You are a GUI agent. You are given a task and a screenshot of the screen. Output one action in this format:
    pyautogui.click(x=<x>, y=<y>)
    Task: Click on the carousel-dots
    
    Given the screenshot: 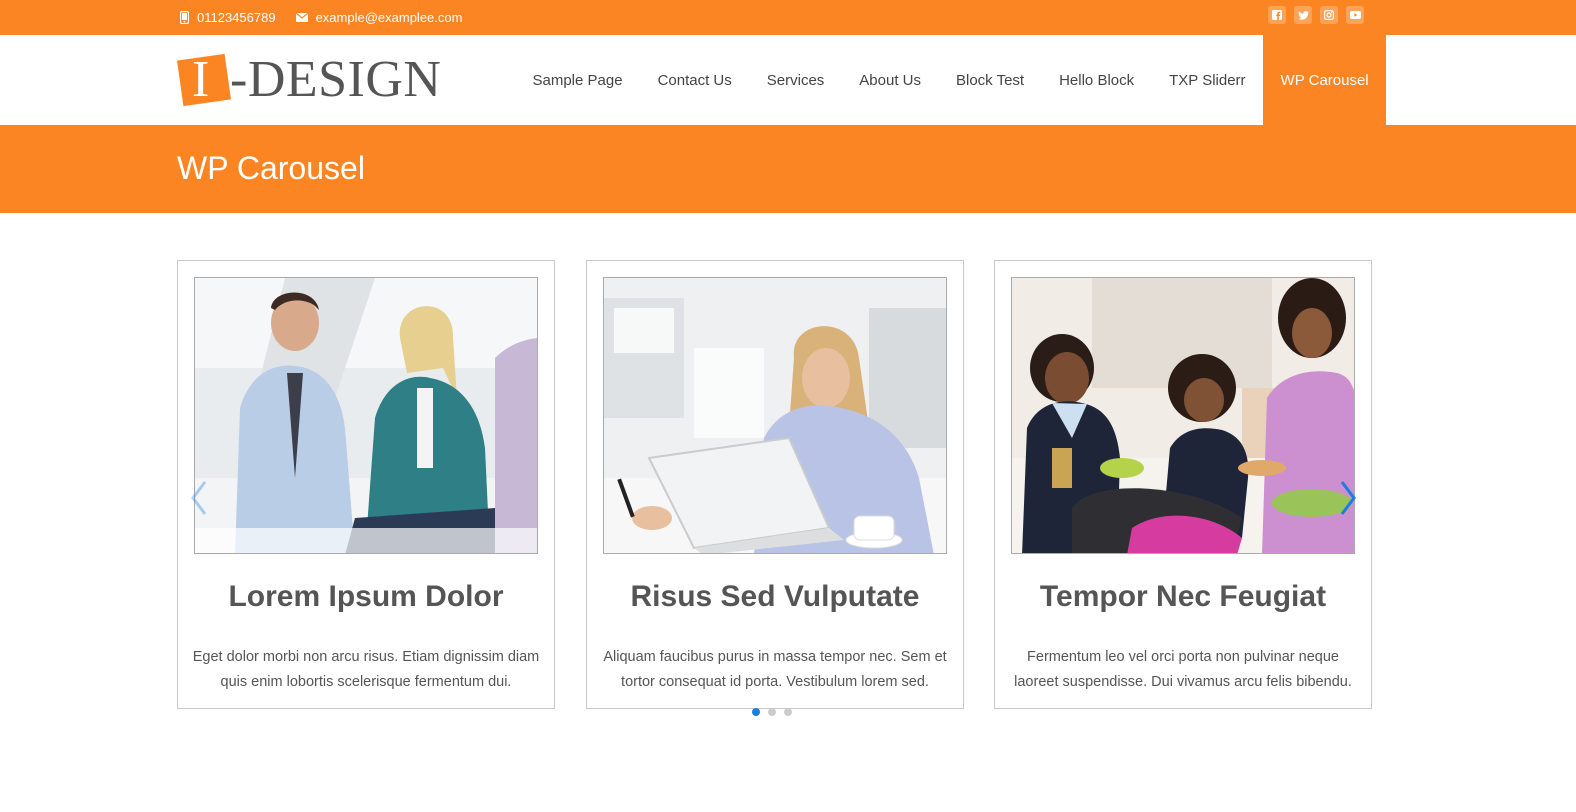 What is the action you would take?
    pyautogui.click(x=772, y=712)
    